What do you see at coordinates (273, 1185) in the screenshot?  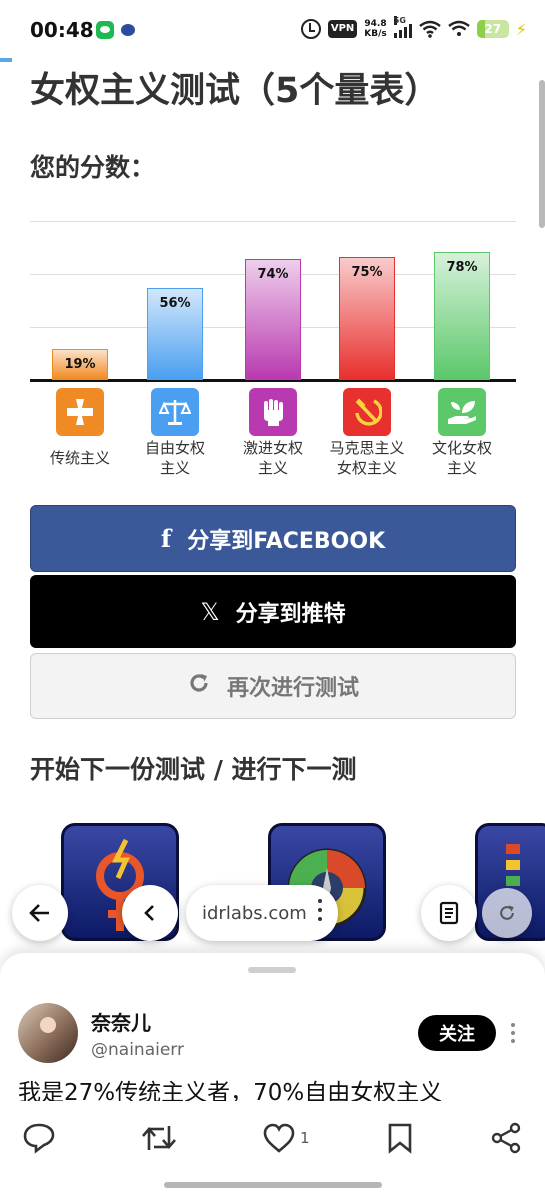 I see `home-indicator` at bounding box center [273, 1185].